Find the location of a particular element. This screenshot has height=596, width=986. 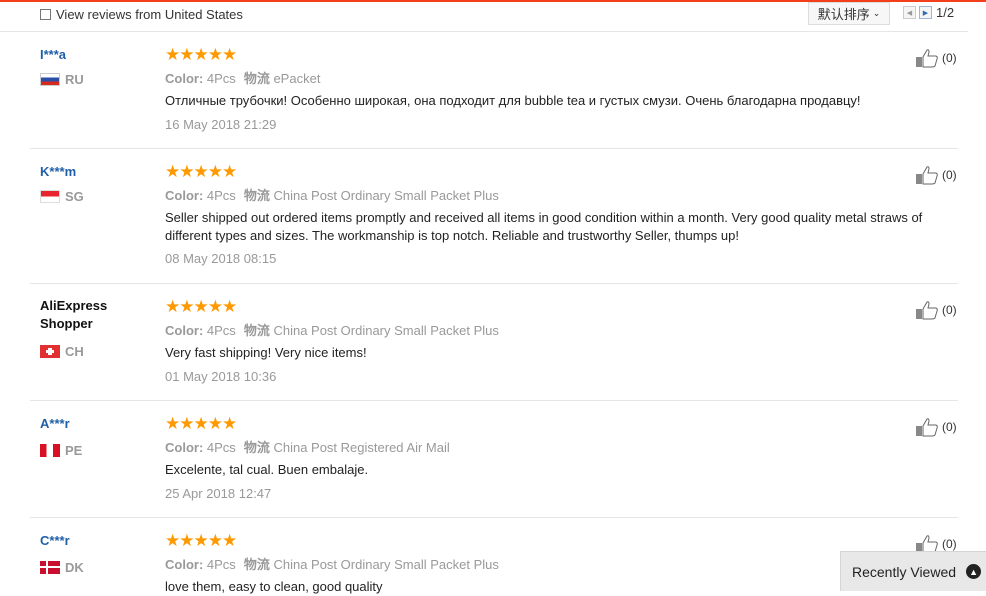

country-code: PE is located at coordinates (74, 450).